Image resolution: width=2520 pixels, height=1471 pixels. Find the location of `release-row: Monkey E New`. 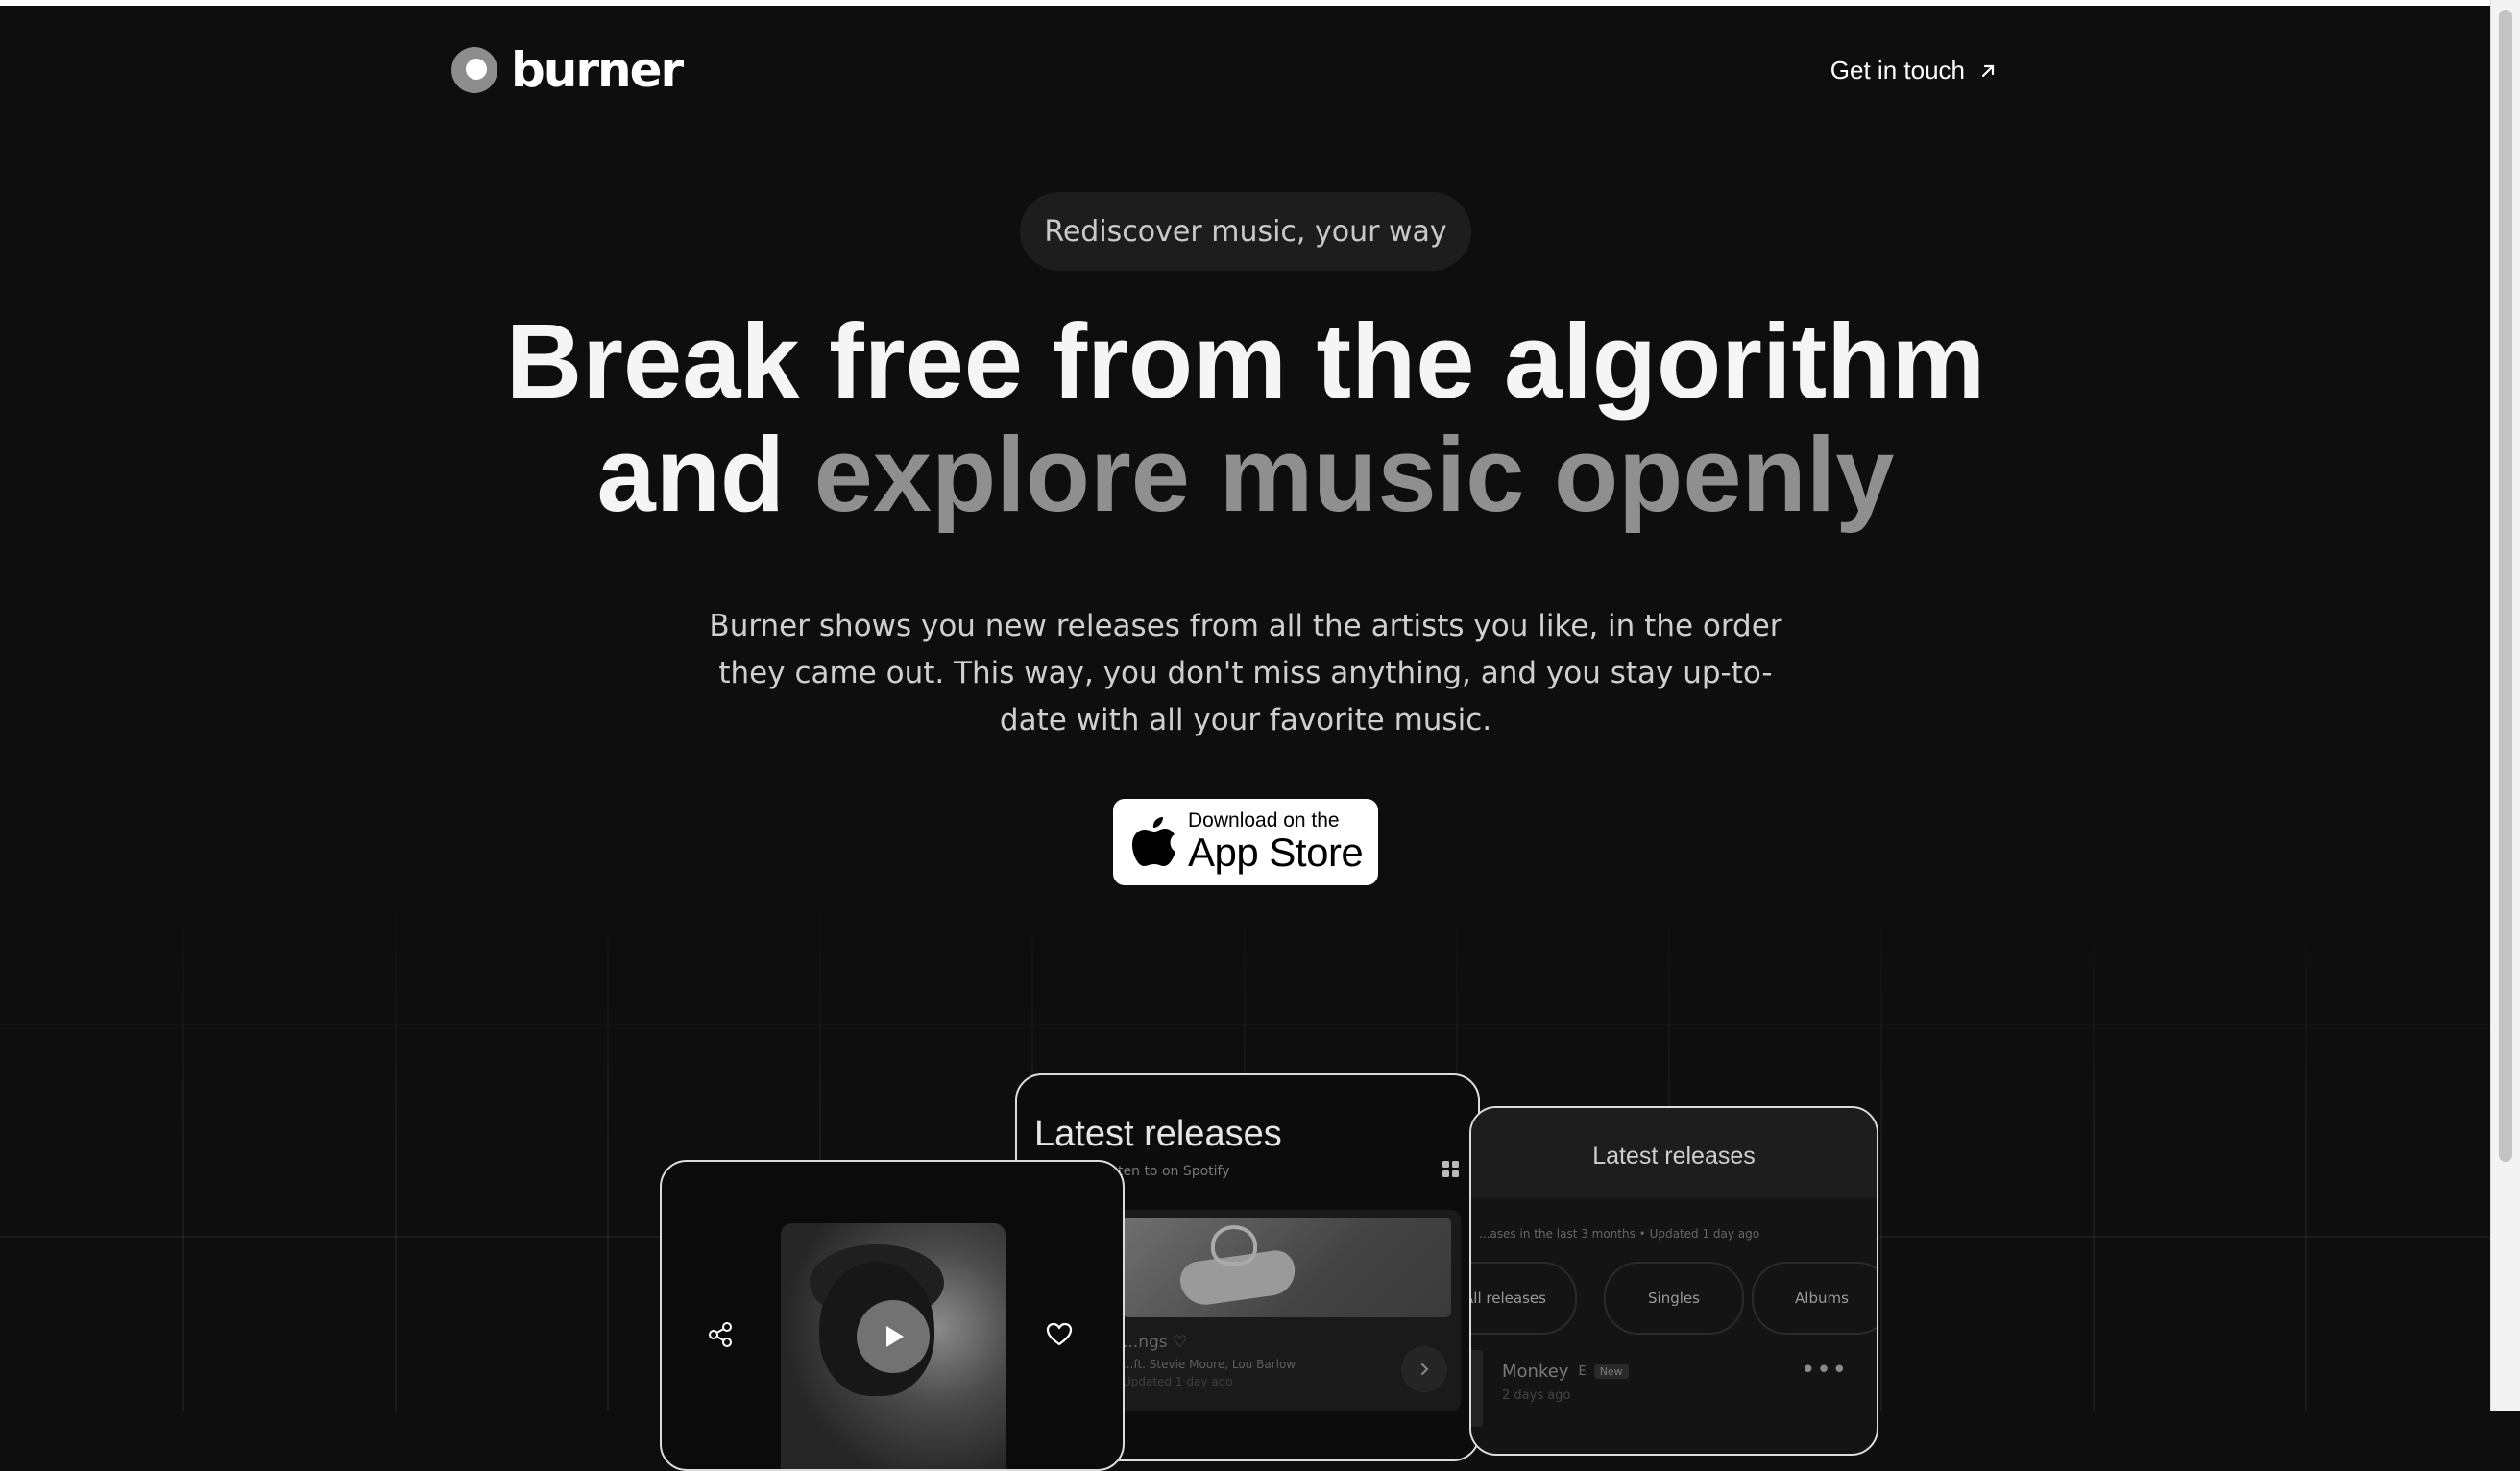

release-row: Monkey E New is located at coordinates (1565, 1372).